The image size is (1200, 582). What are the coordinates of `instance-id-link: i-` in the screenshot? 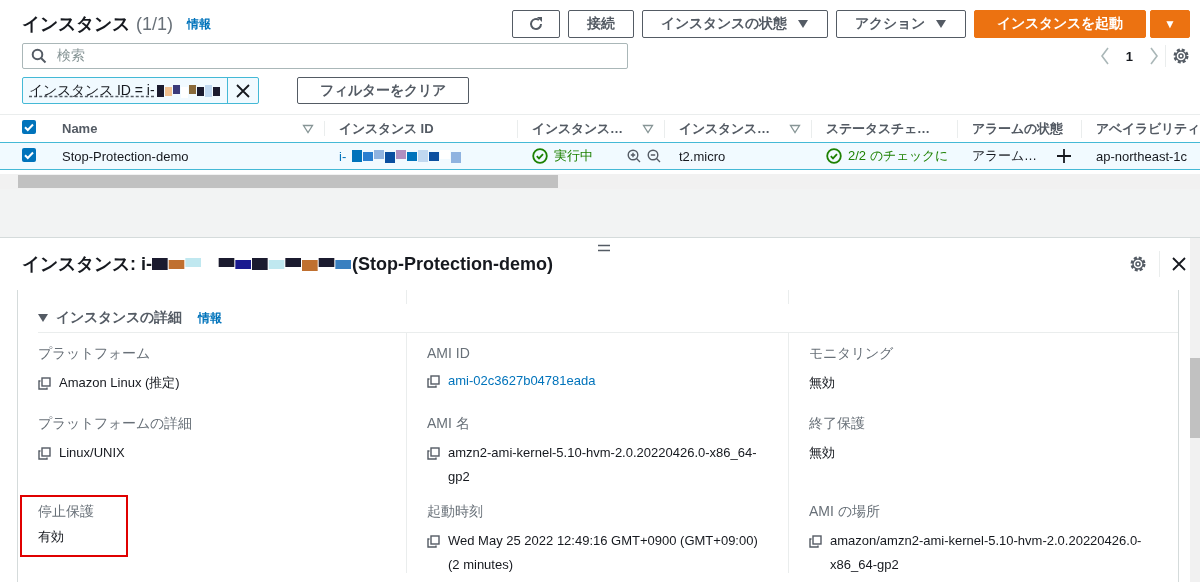 It's located at (343, 156).